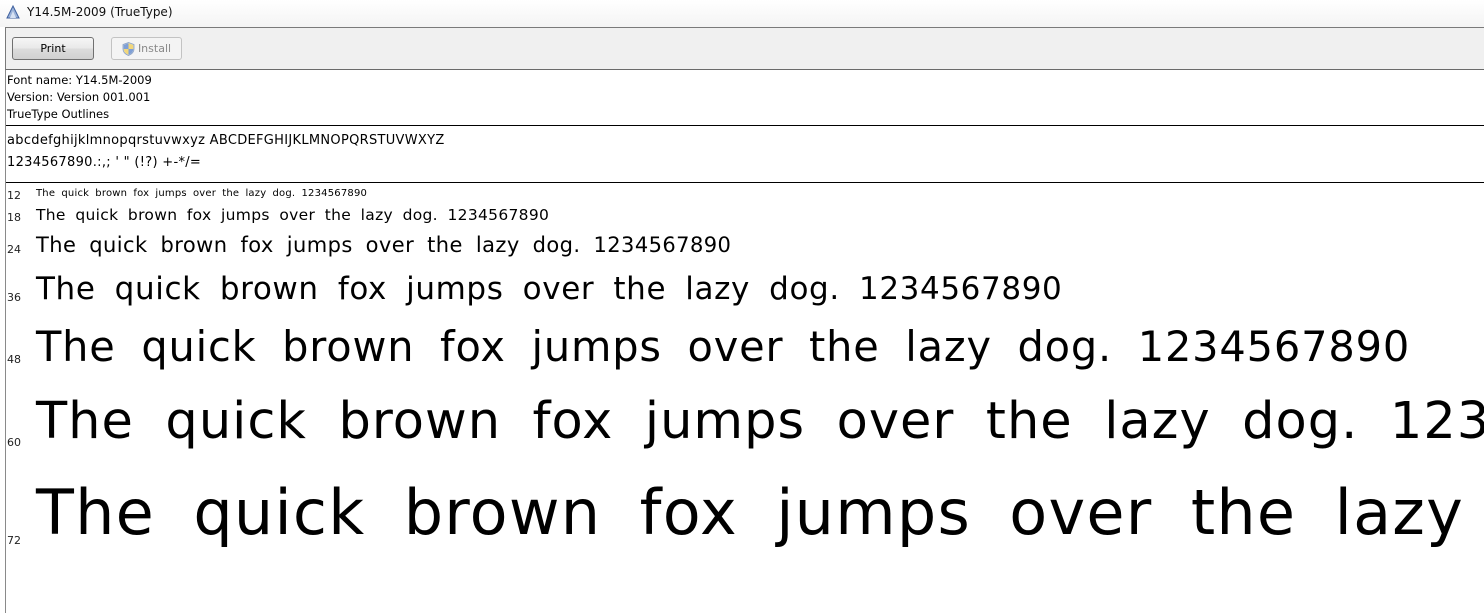  I want to click on print-button: Print, so click(53, 48).